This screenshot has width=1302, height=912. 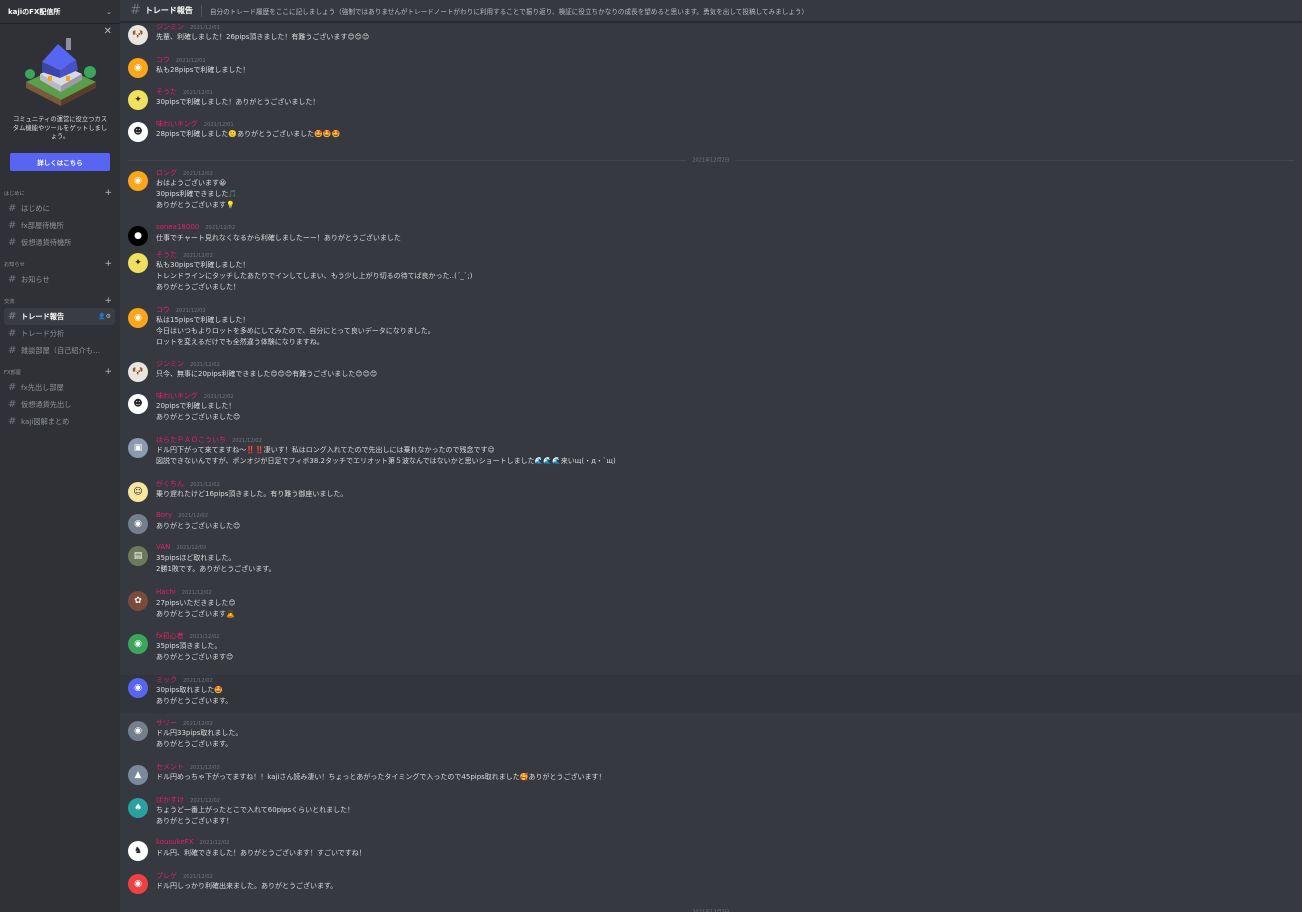 What do you see at coordinates (170, 484) in the screenshot?
I see `message-author: がくちん` at bounding box center [170, 484].